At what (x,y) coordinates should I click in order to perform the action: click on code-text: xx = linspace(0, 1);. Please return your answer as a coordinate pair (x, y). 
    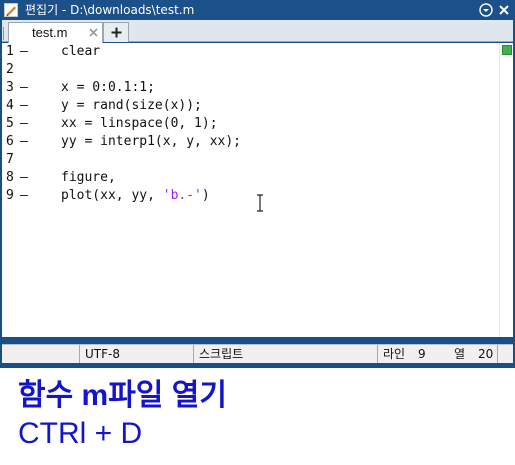
    Looking at the image, I should click on (139, 123).